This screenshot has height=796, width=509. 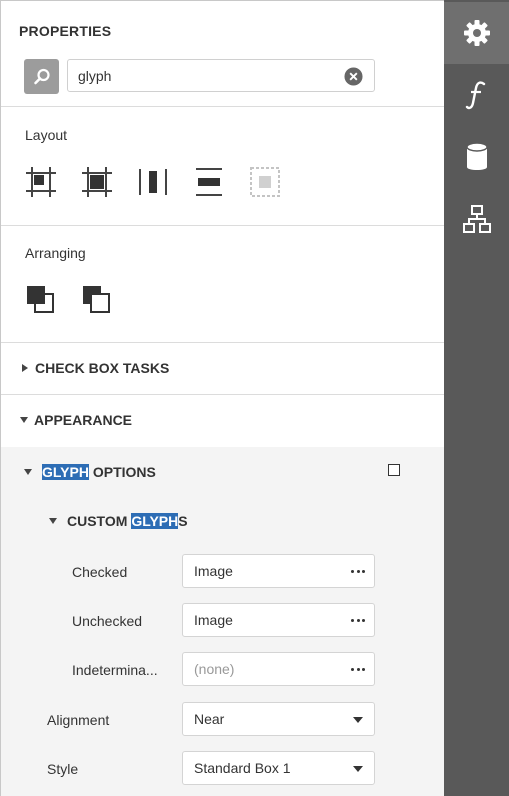 I want to click on search-icon, so click(x=41, y=76).